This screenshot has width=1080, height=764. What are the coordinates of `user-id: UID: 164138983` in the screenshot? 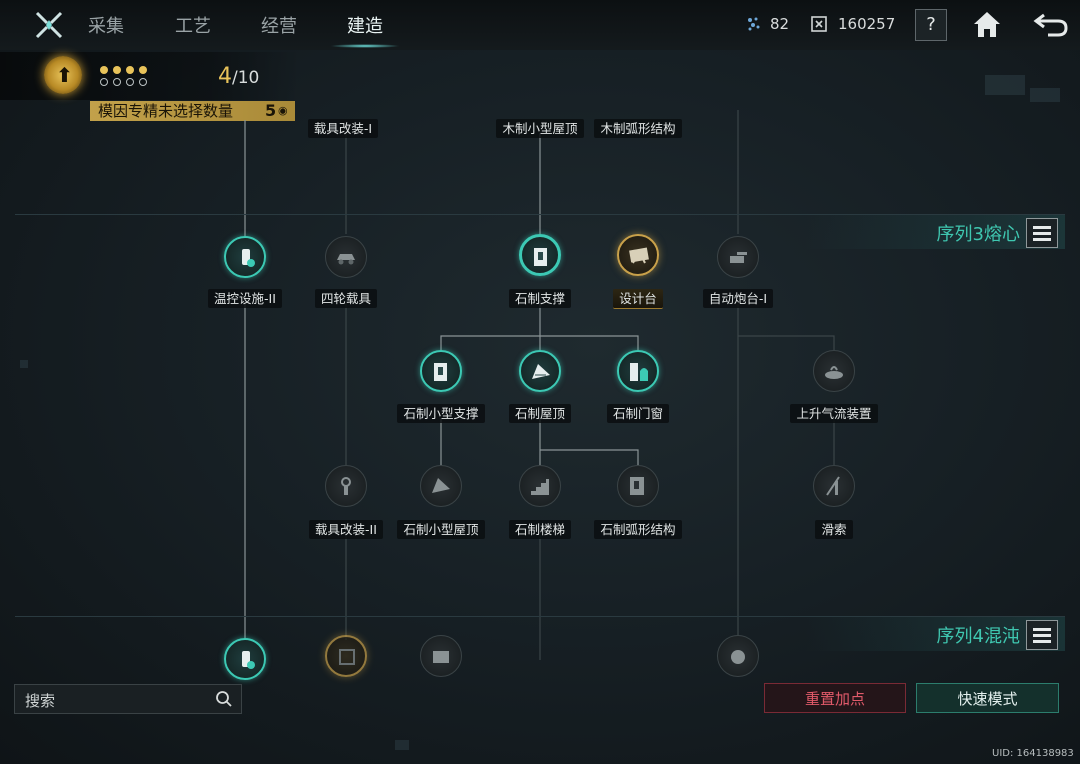 It's located at (1033, 753).